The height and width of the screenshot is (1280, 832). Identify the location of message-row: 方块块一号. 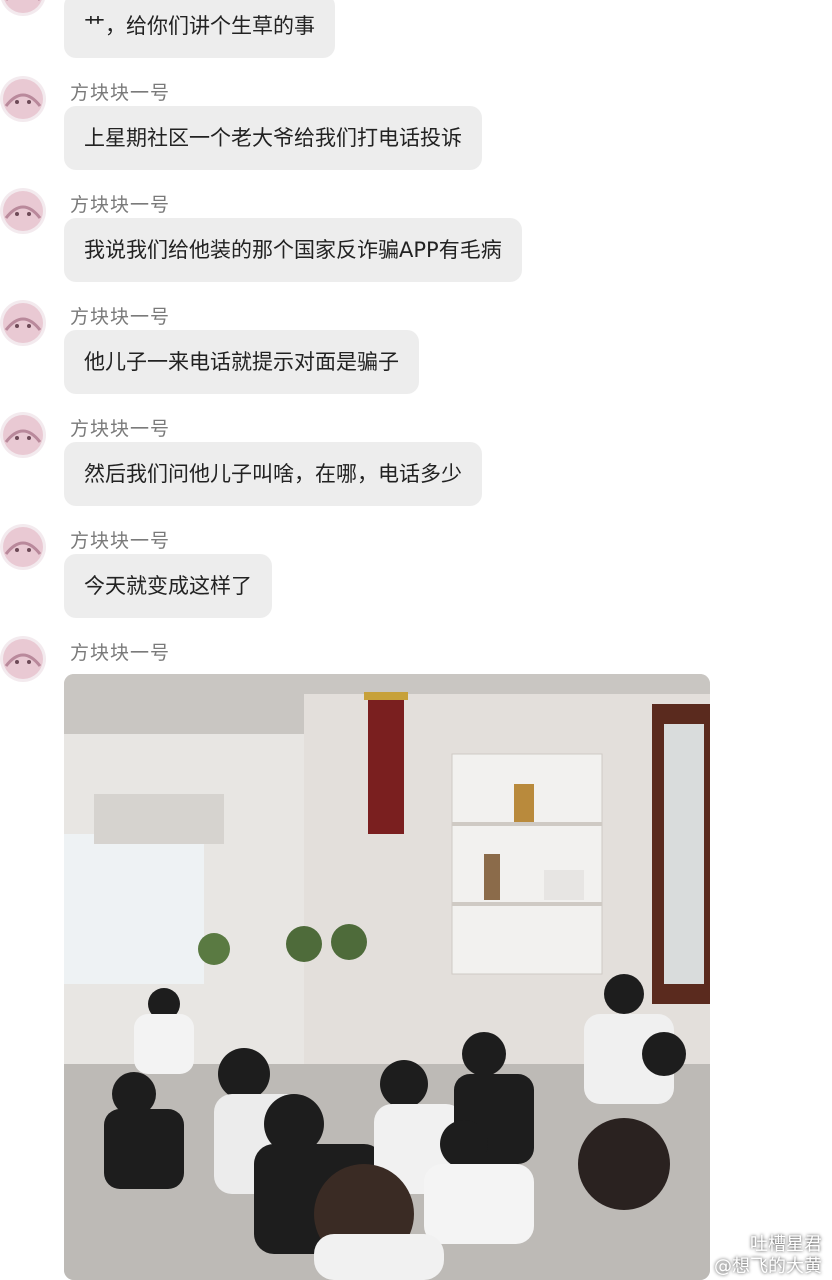
(416, 658).